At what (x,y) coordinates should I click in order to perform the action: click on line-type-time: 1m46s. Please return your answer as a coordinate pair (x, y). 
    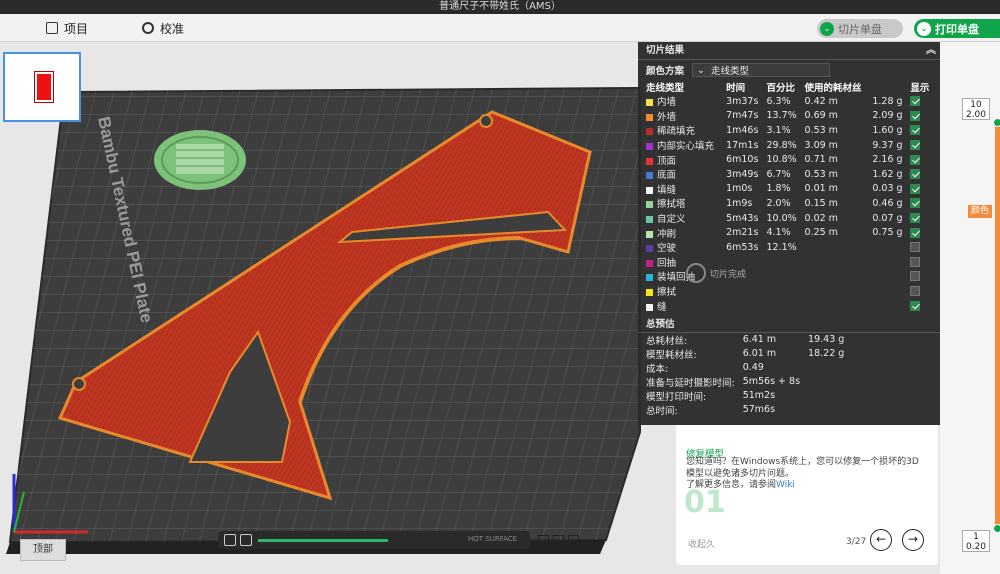
    Looking at the image, I should click on (742, 130).